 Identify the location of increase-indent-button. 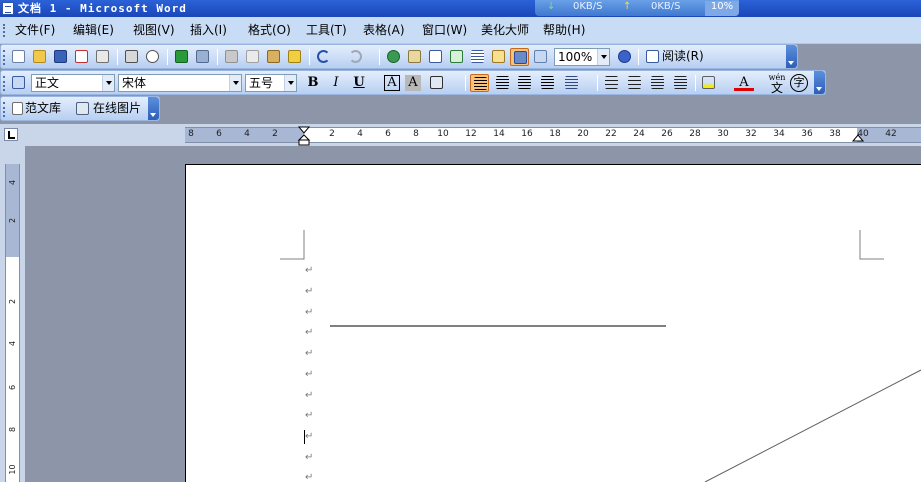
(680, 83).